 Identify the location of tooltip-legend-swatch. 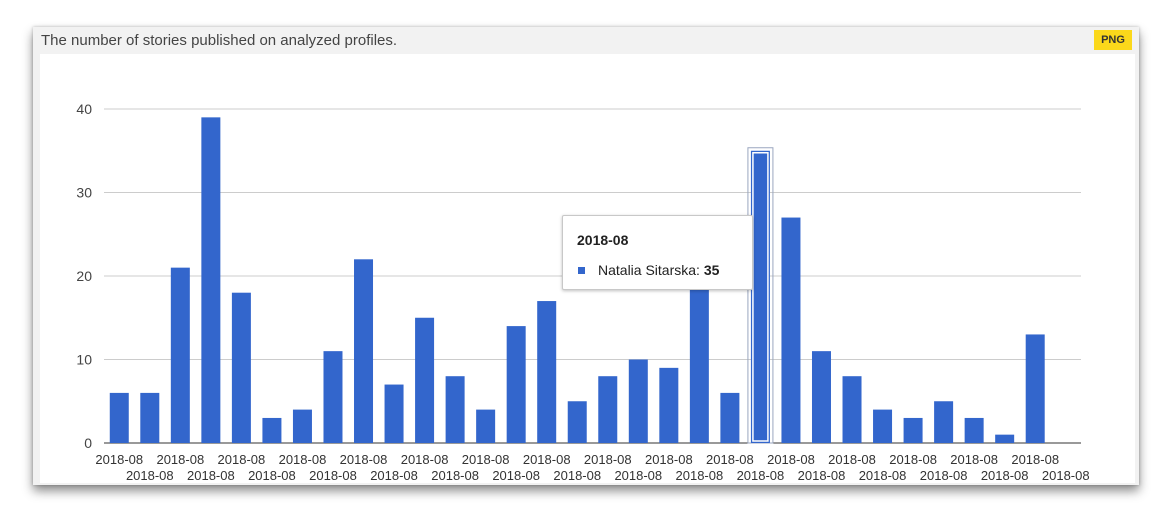
(581, 270).